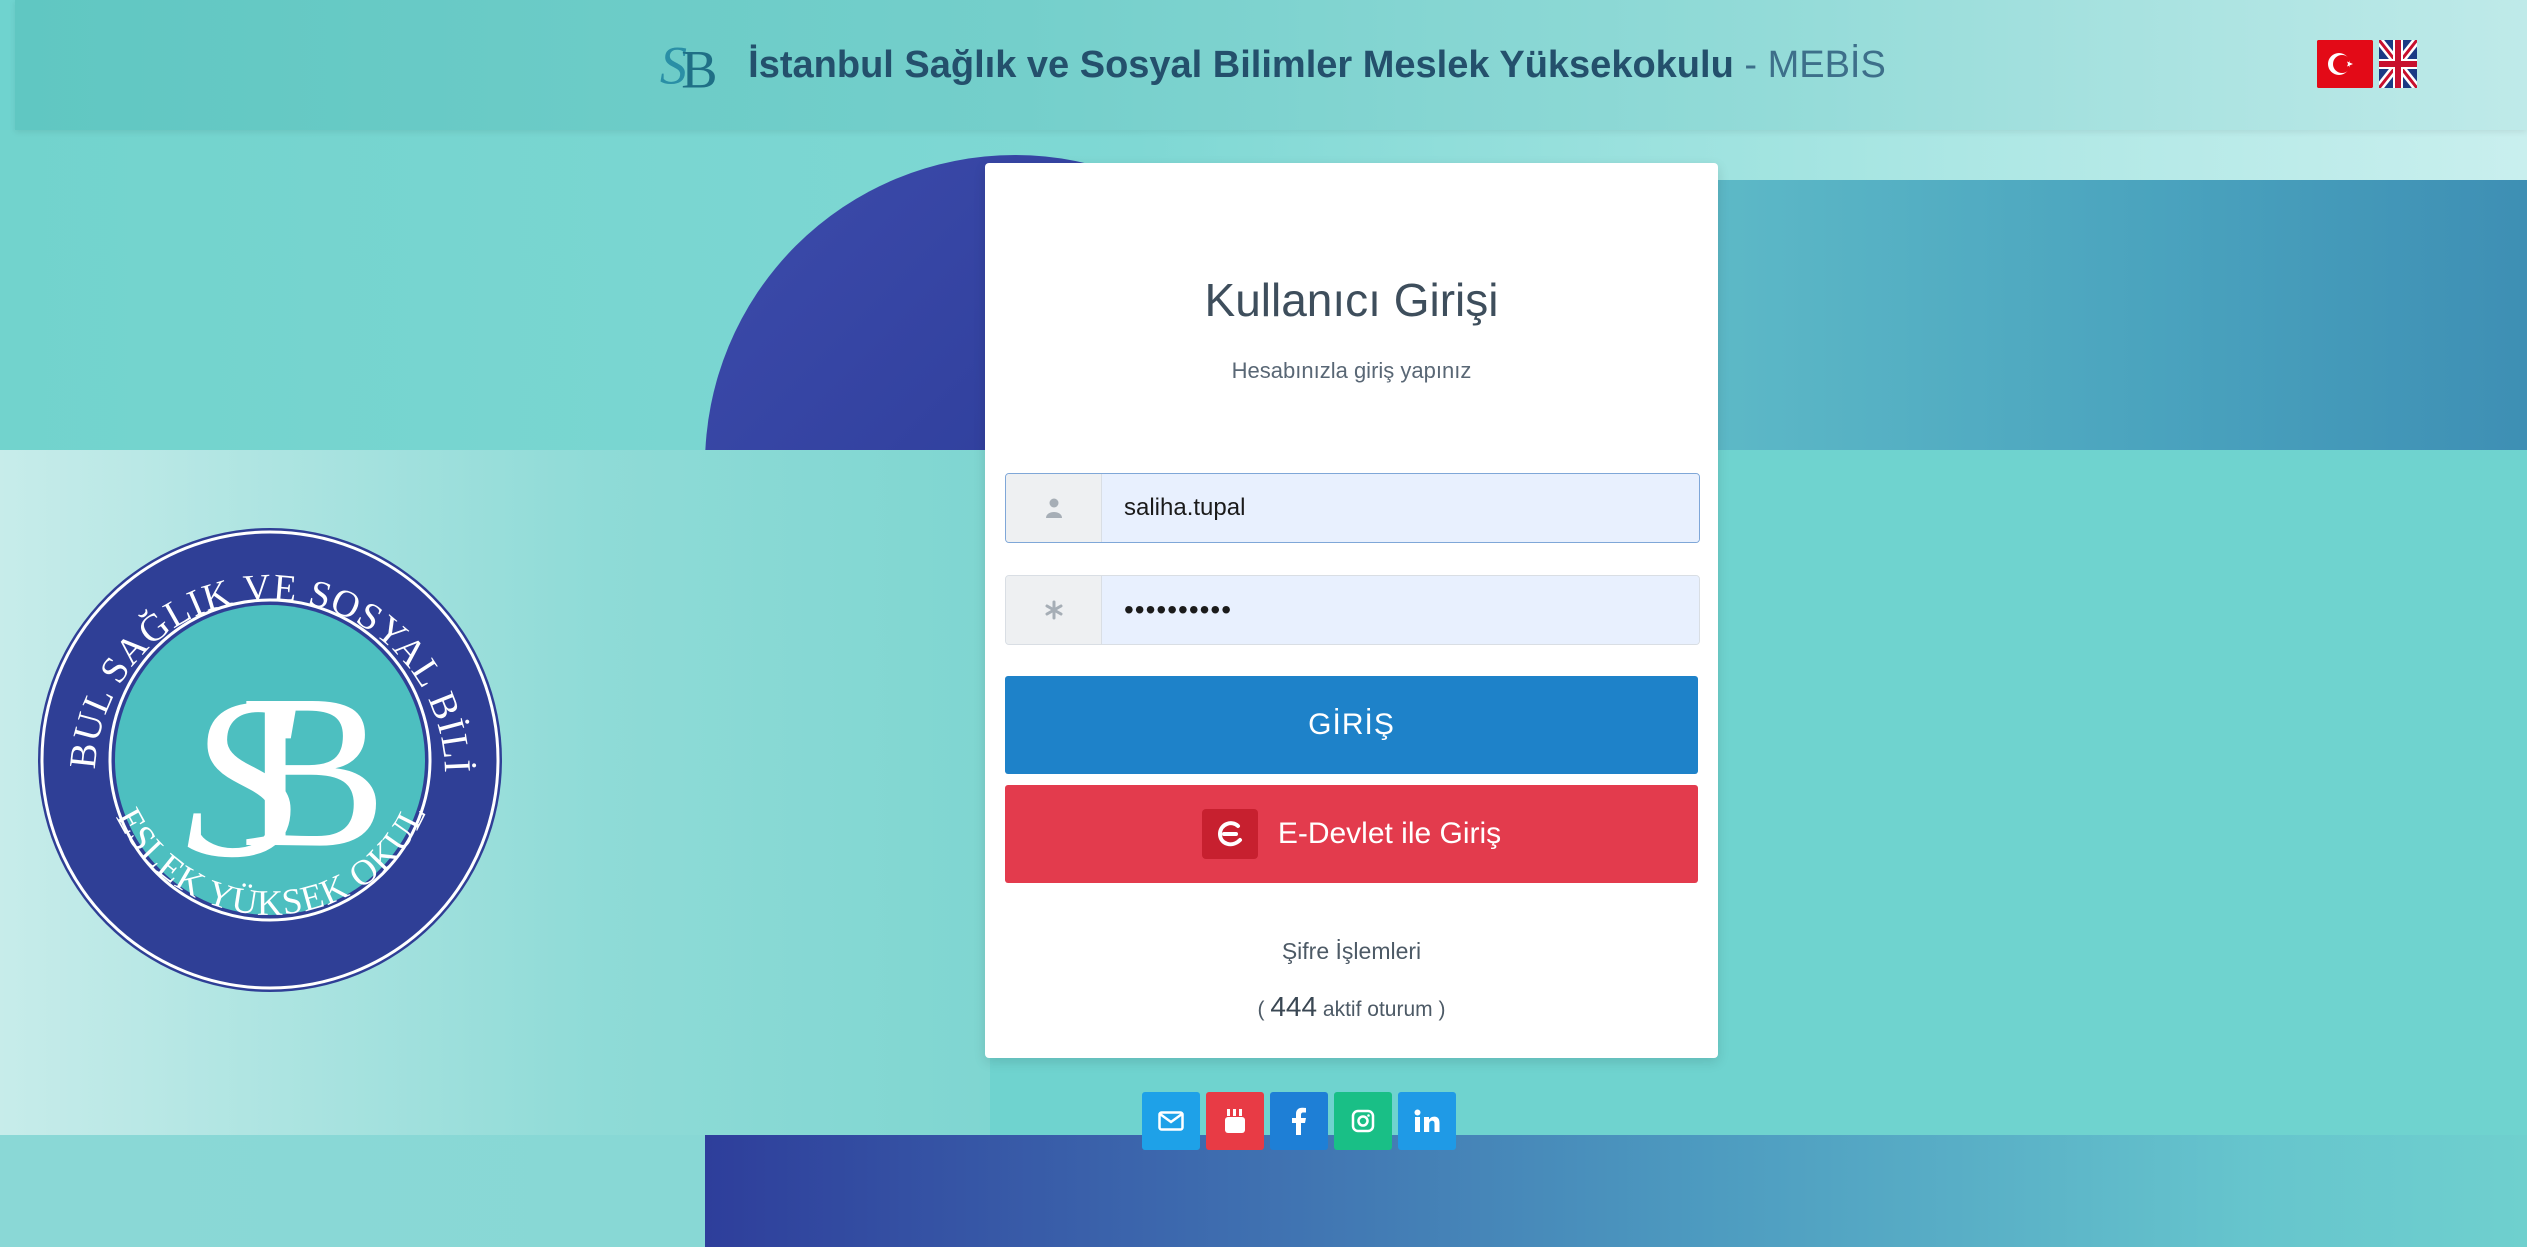  What do you see at coordinates (1171, 1121) in the screenshot?
I see `mail-icon` at bounding box center [1171, 1121].